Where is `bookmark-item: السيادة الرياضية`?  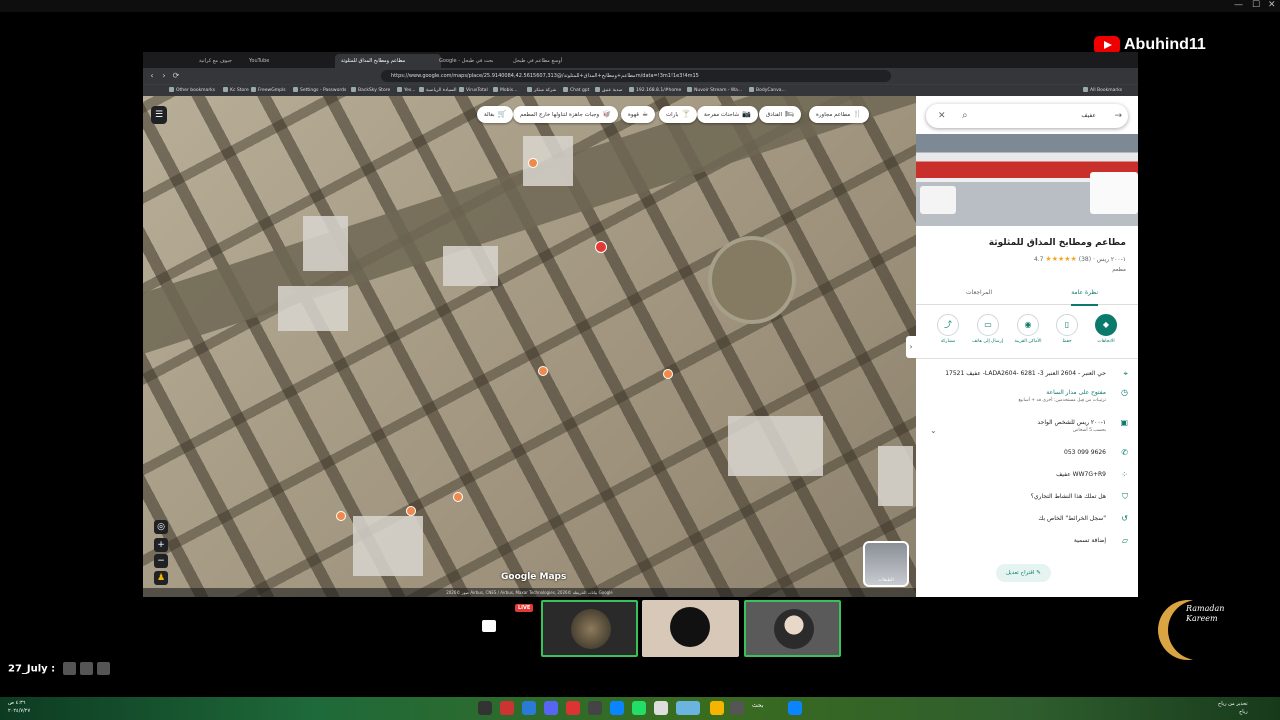
bookmark-item: السيادة الرياضية is located at coordinates (437, 91).